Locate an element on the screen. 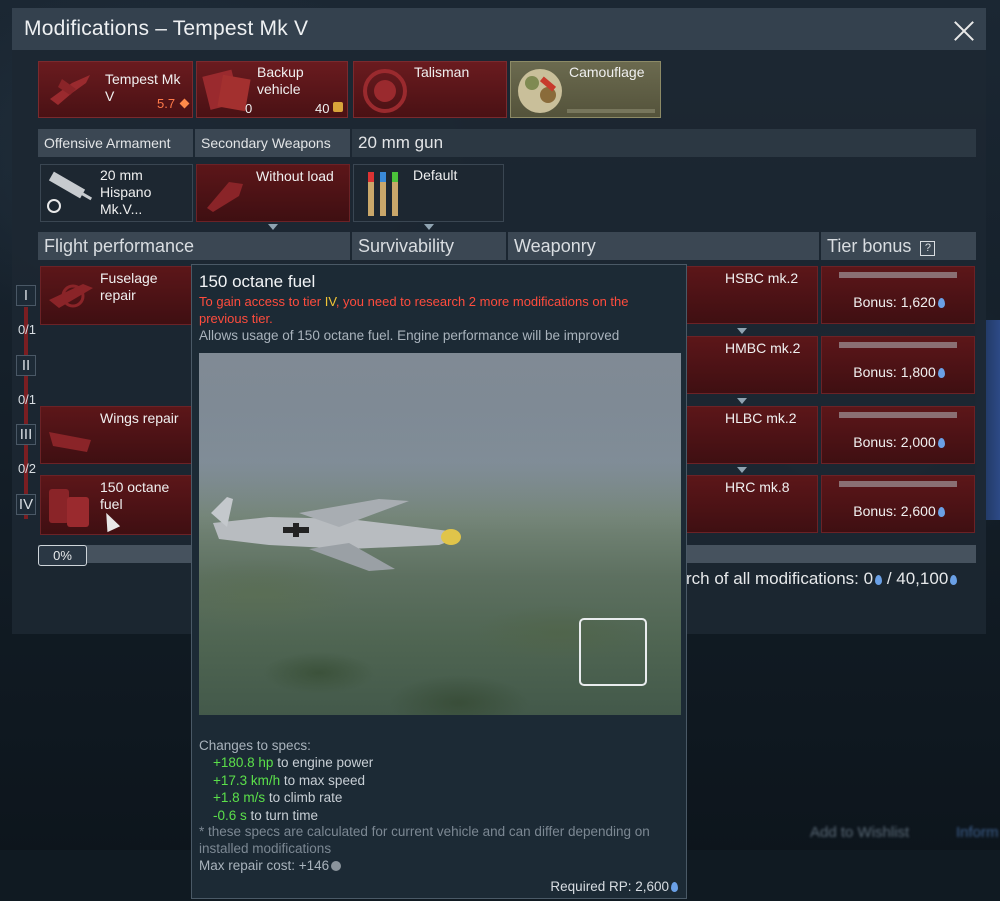 The image size is (1000, 901). spec-row: +180.8 hp to engine power is located at coordinates (286, 762).